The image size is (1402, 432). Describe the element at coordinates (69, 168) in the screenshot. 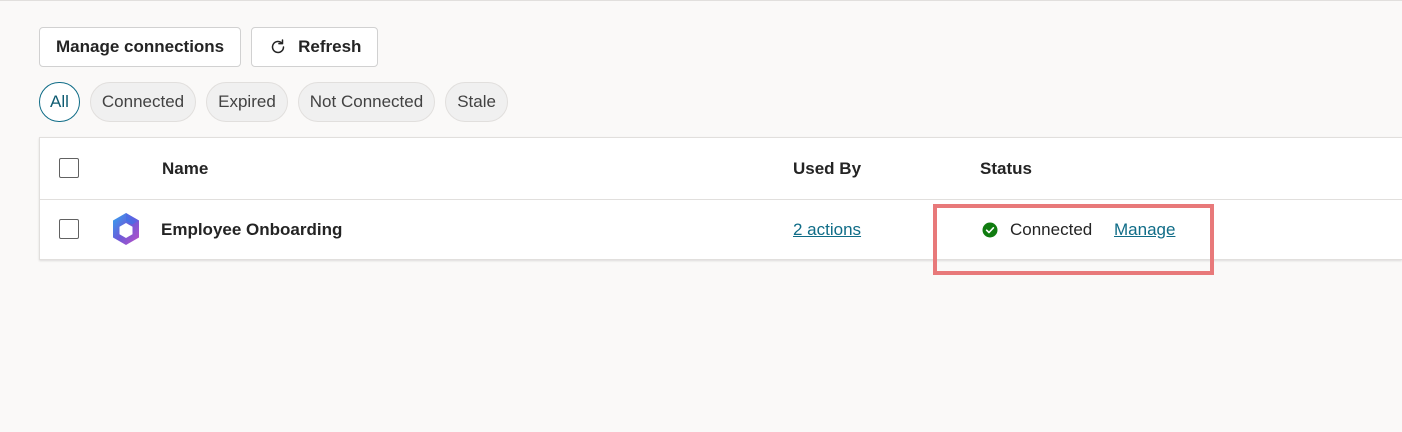

I see `select-all-checkbox` at that location.